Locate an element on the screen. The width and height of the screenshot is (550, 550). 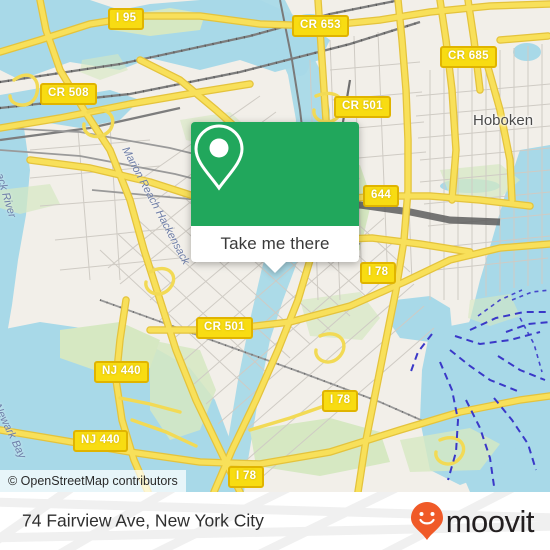
moovit-pin-smile-icon is located at coordinates (426, 521).